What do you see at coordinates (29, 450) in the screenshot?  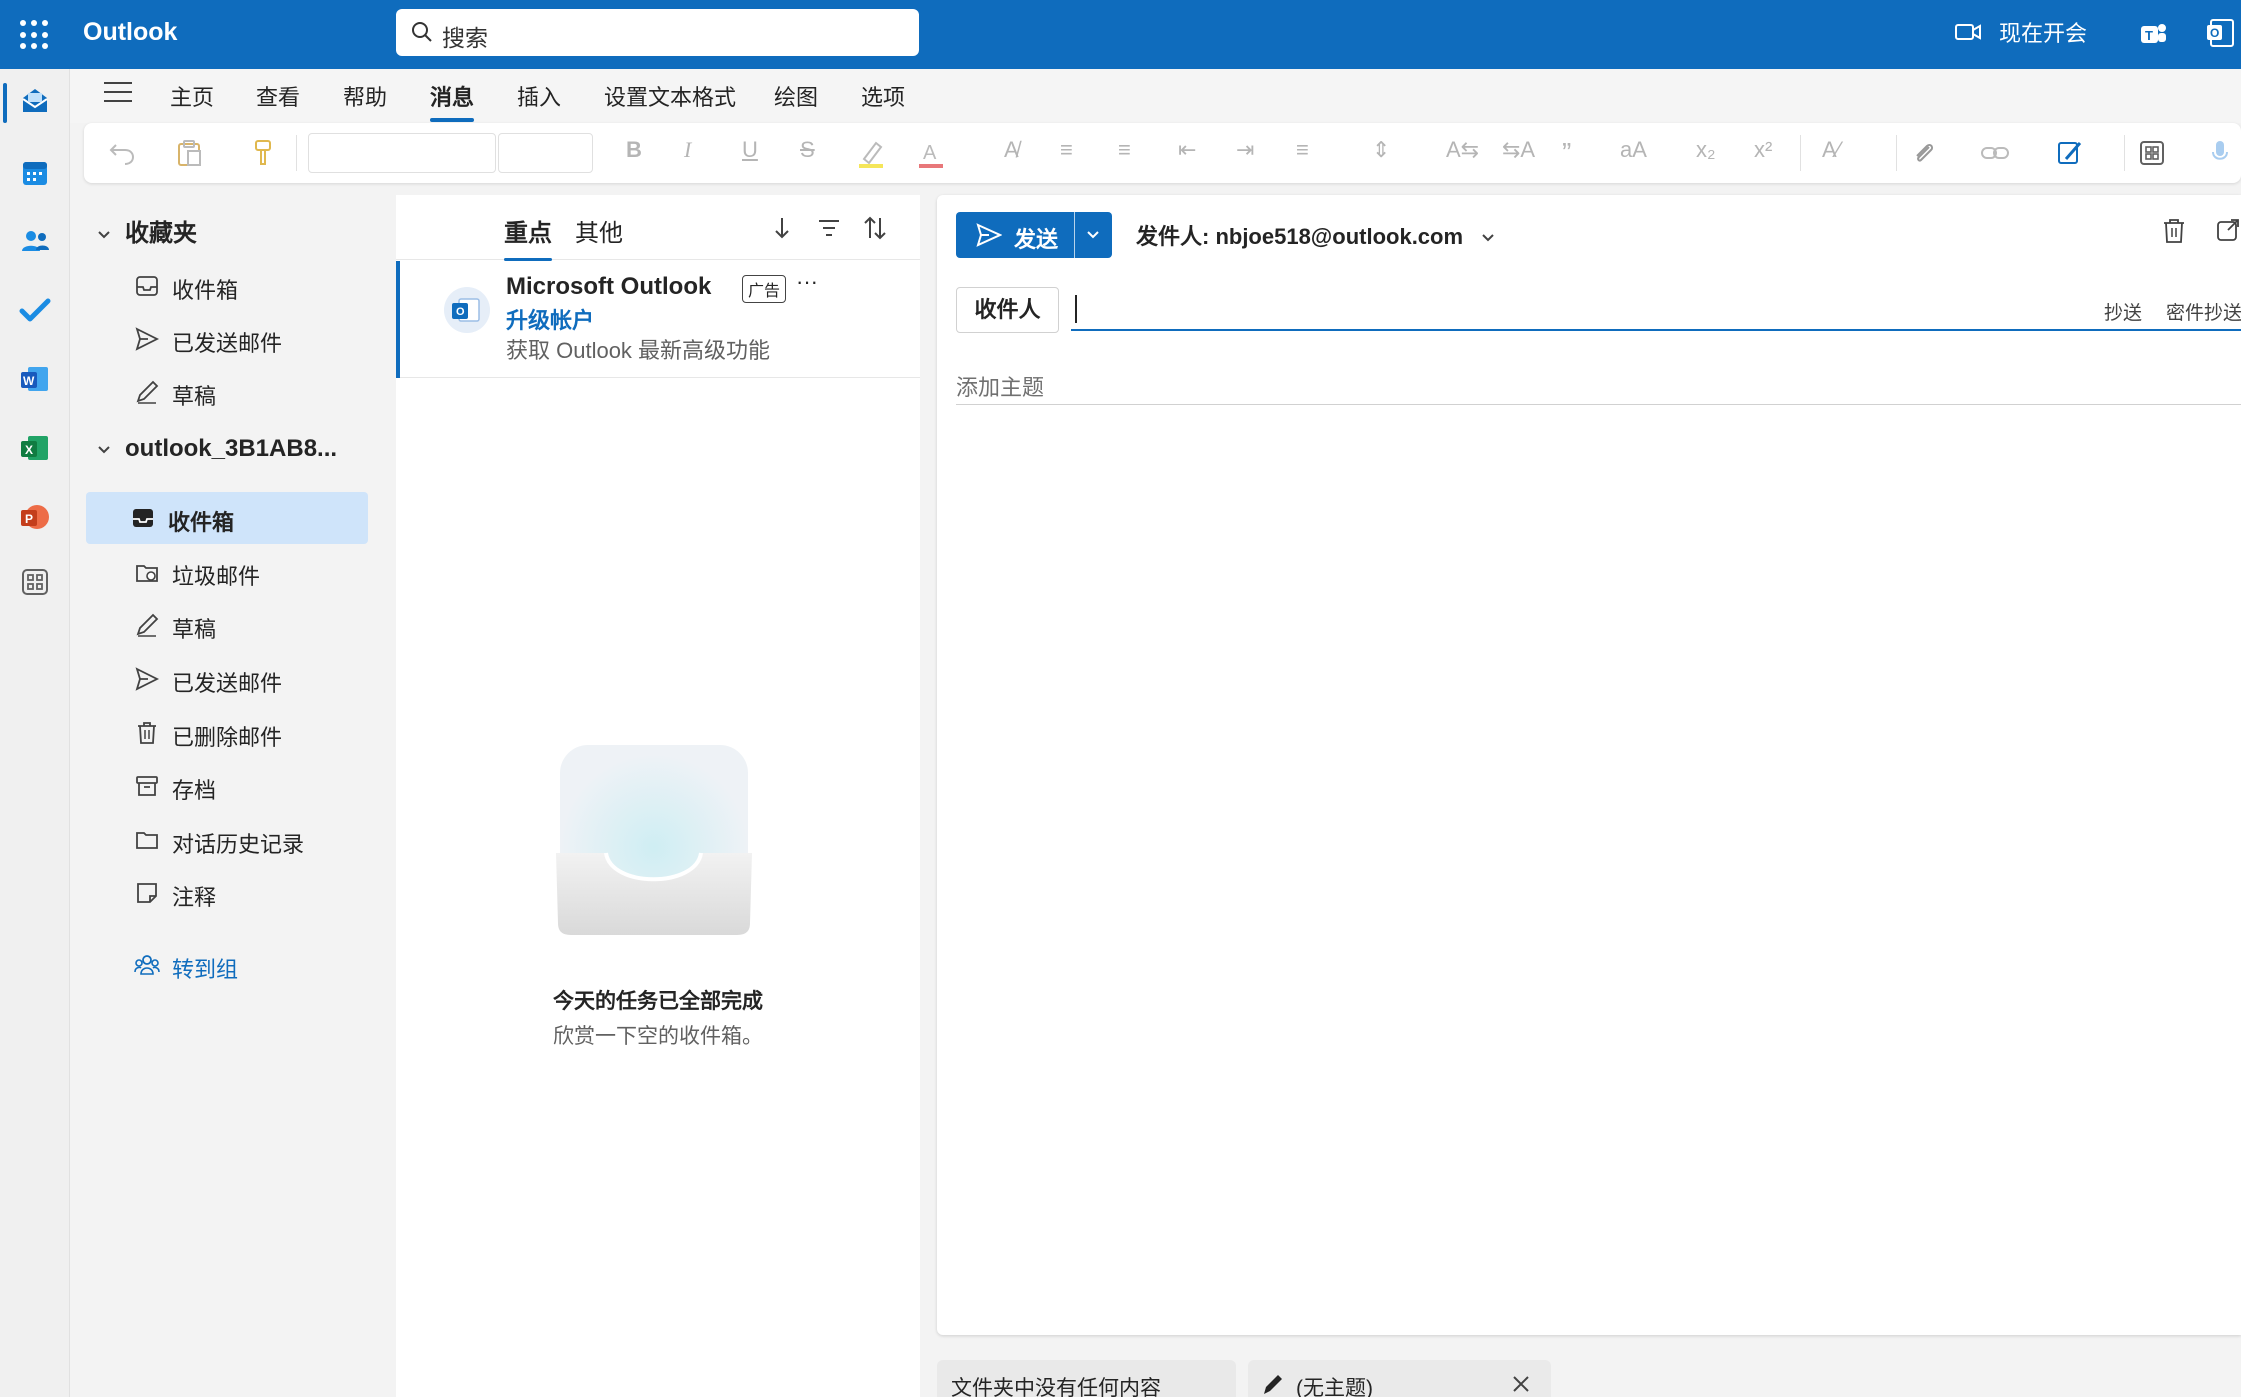 I see `svg-text: X` at bounding box center [29, 450].